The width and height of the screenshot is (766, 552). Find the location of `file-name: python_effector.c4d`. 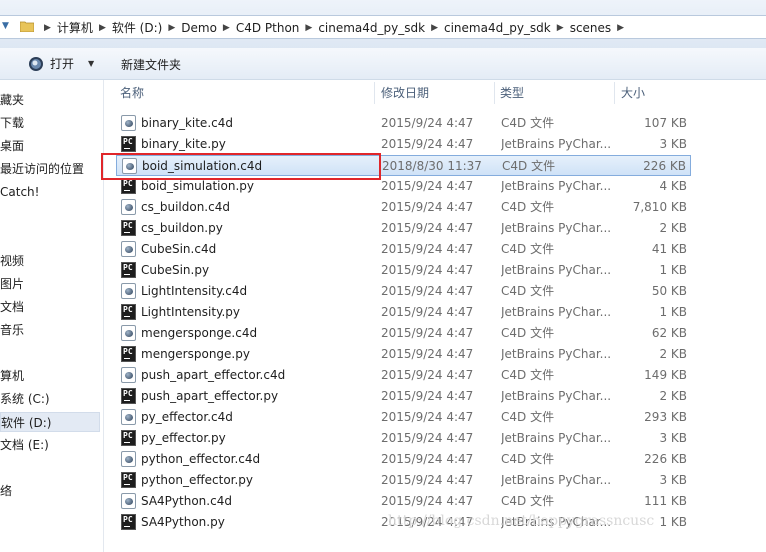

file-name: python_effector.c4d is located at coordinates (201, 459).